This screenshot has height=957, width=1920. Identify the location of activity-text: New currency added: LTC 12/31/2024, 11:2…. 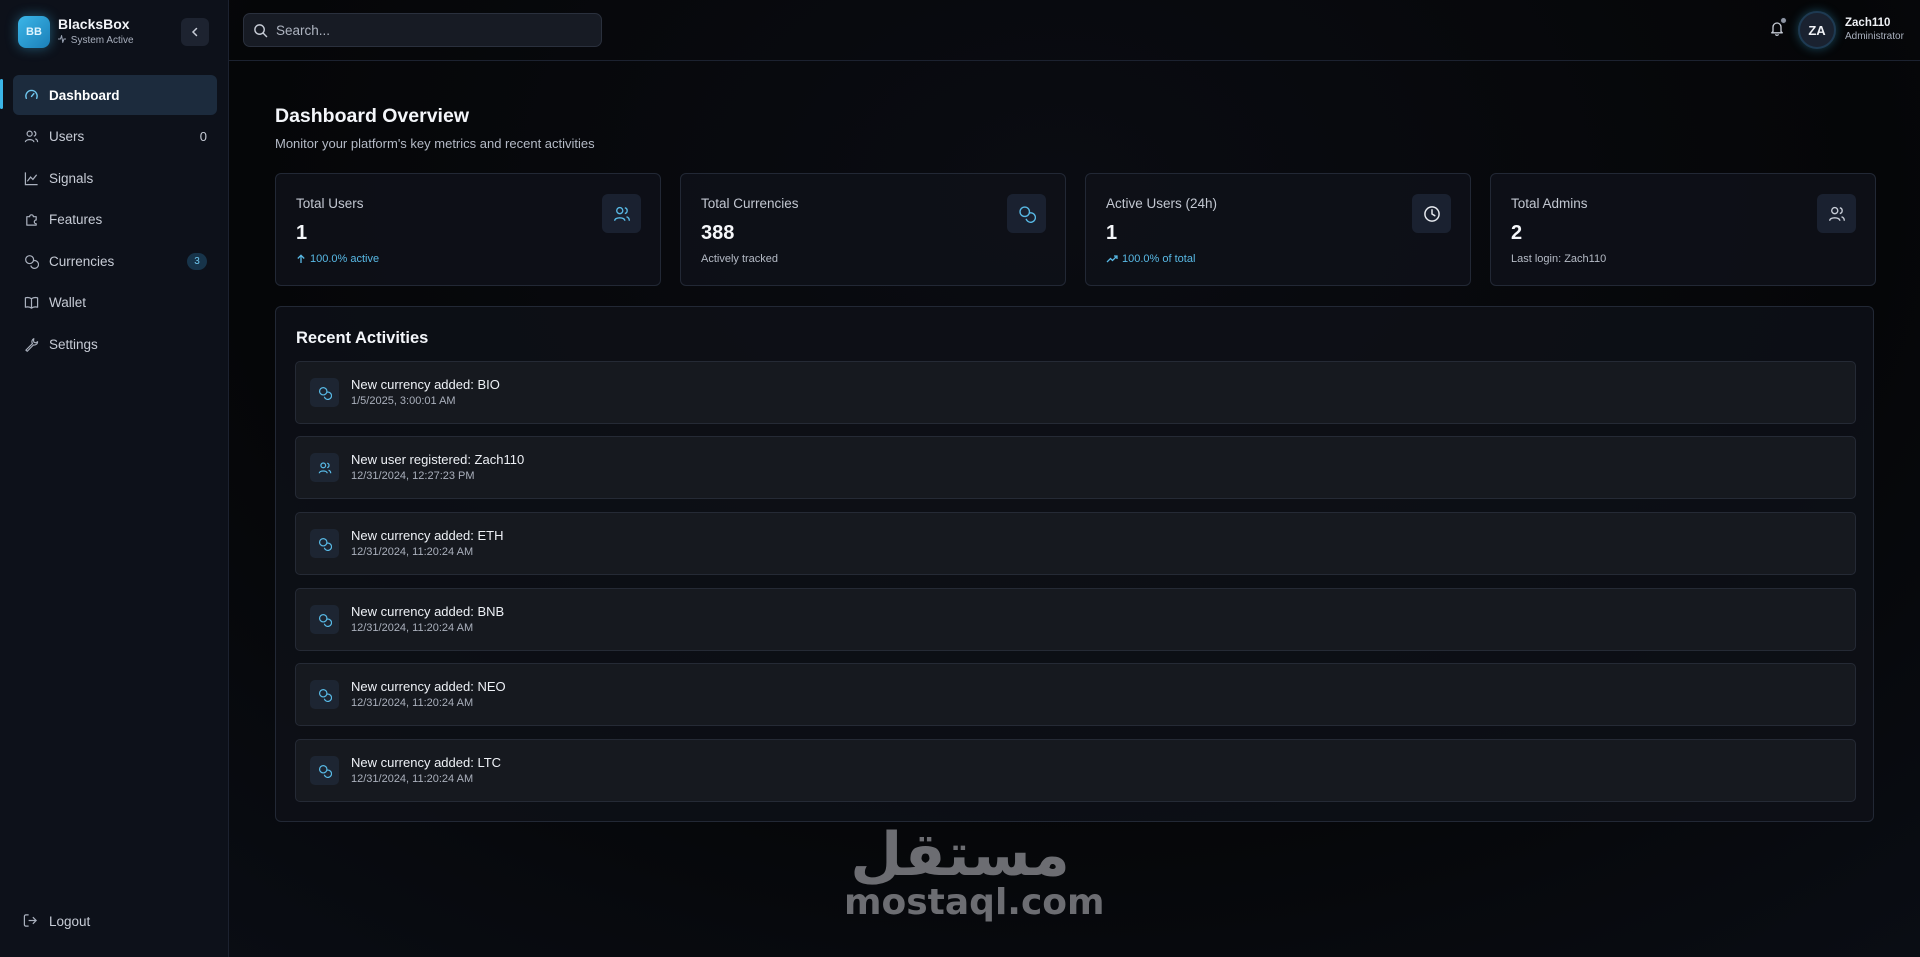
(426, 770).